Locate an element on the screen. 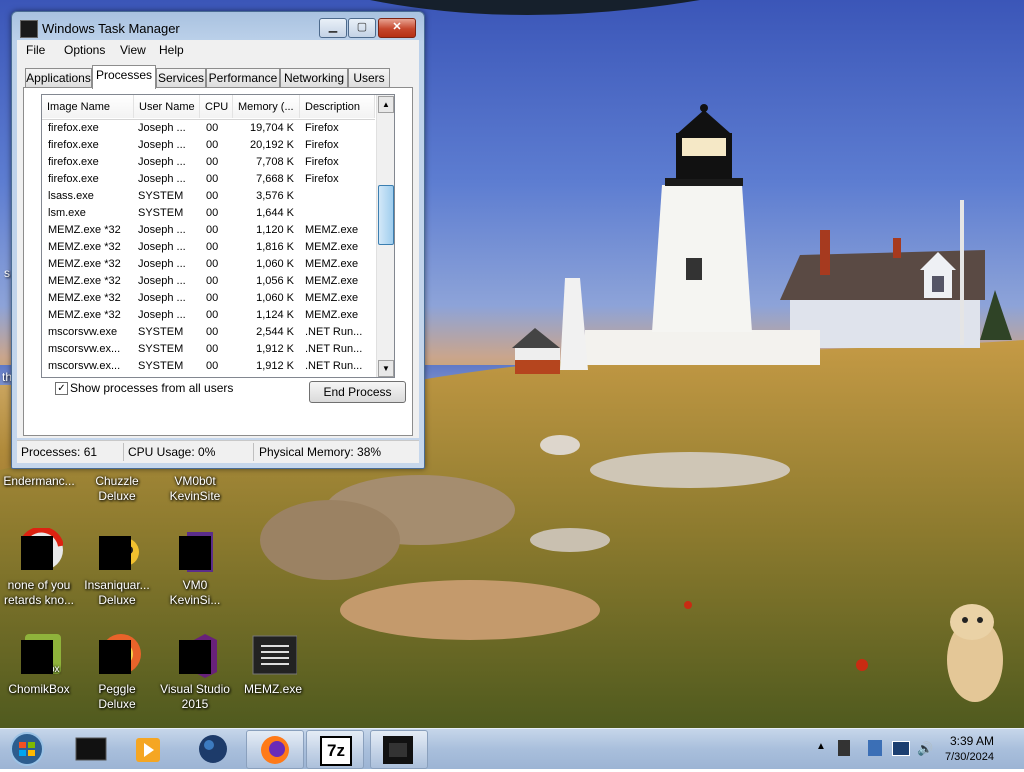 Image resolution: width=1024 pixels, height=772 pixels. end-process-button: End Process is located at coordinates (357, 392).